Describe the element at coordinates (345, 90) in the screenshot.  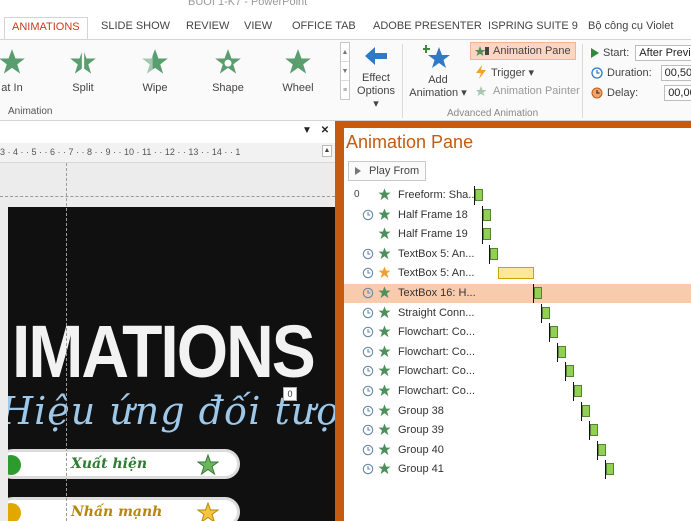
I see `gallery-more-icon: ≡` at that location.